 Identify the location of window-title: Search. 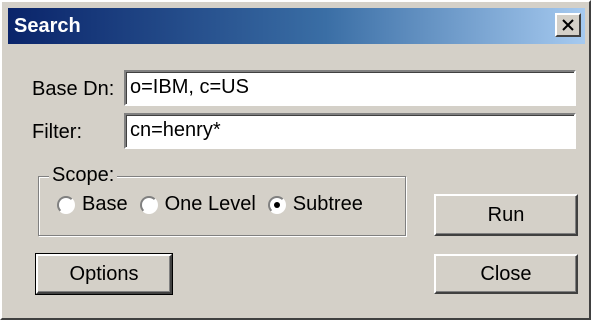
(47, 26).